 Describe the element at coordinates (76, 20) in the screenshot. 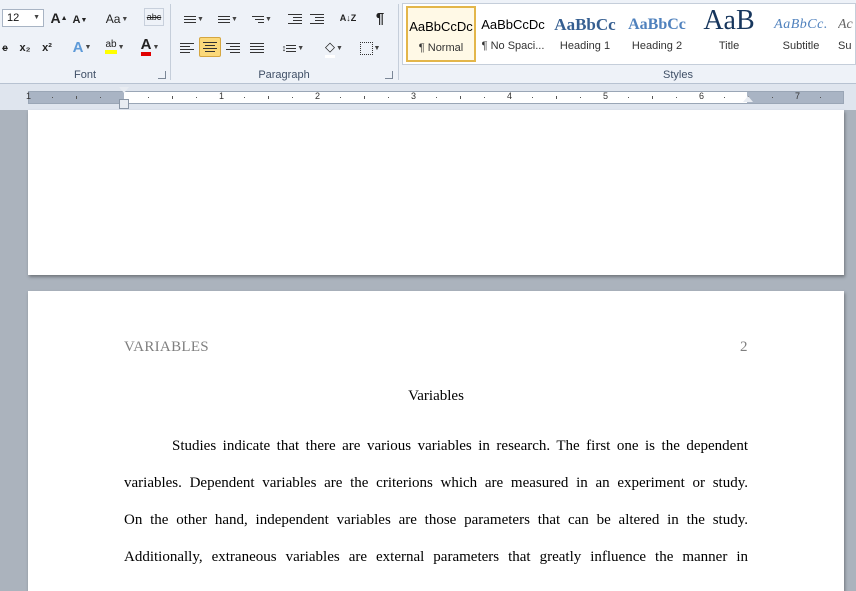

I see `shrink-font-icon: A` at that location.